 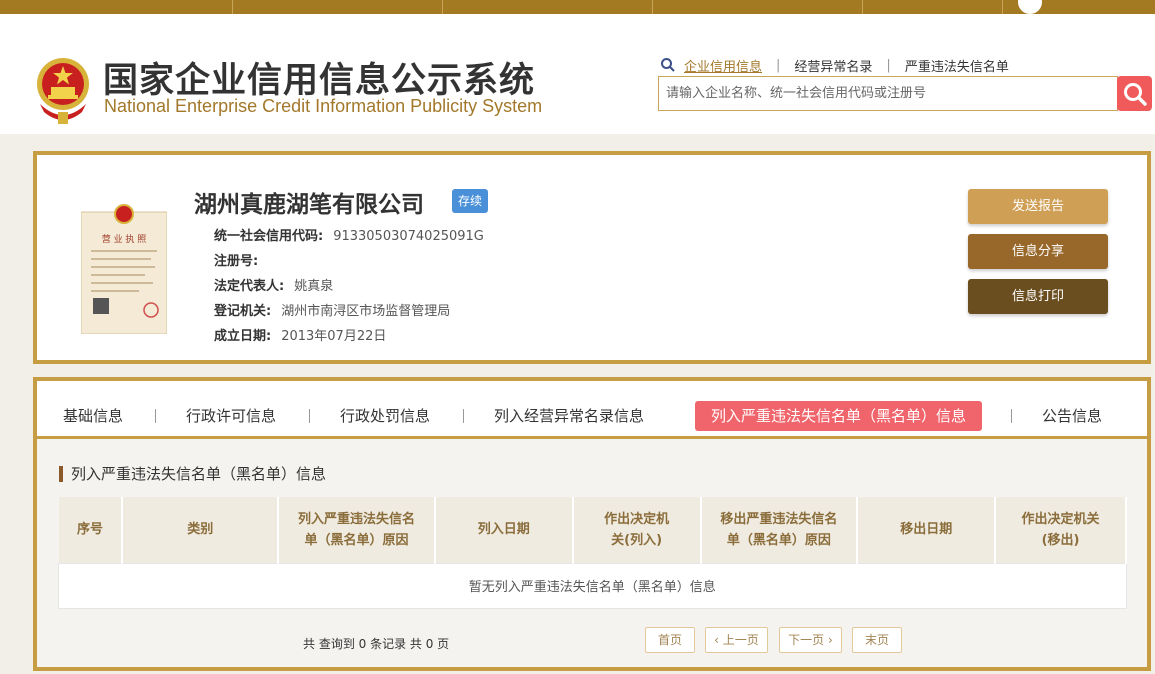 I want to click on tab-admin-penalty: 行政处罚信息, so click(x=385, y=416).